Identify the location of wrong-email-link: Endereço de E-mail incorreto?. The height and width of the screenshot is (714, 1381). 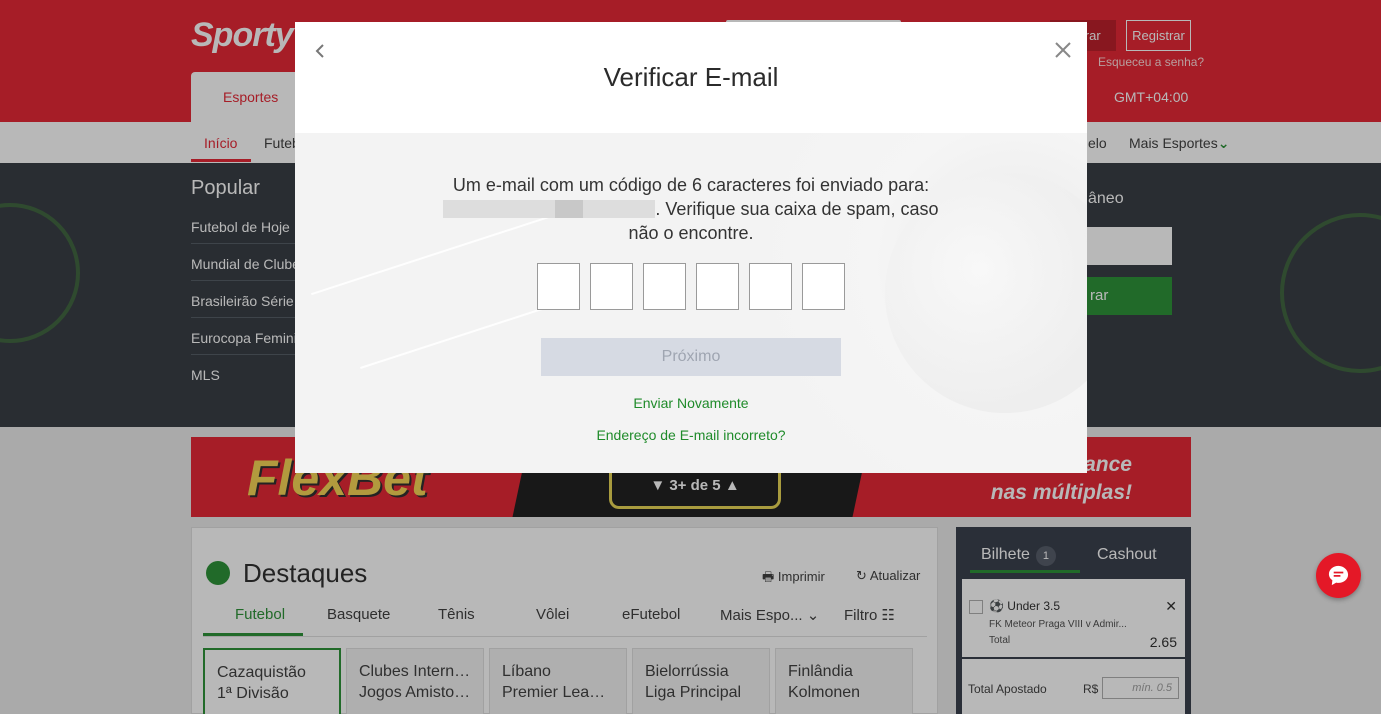
(691, 435).